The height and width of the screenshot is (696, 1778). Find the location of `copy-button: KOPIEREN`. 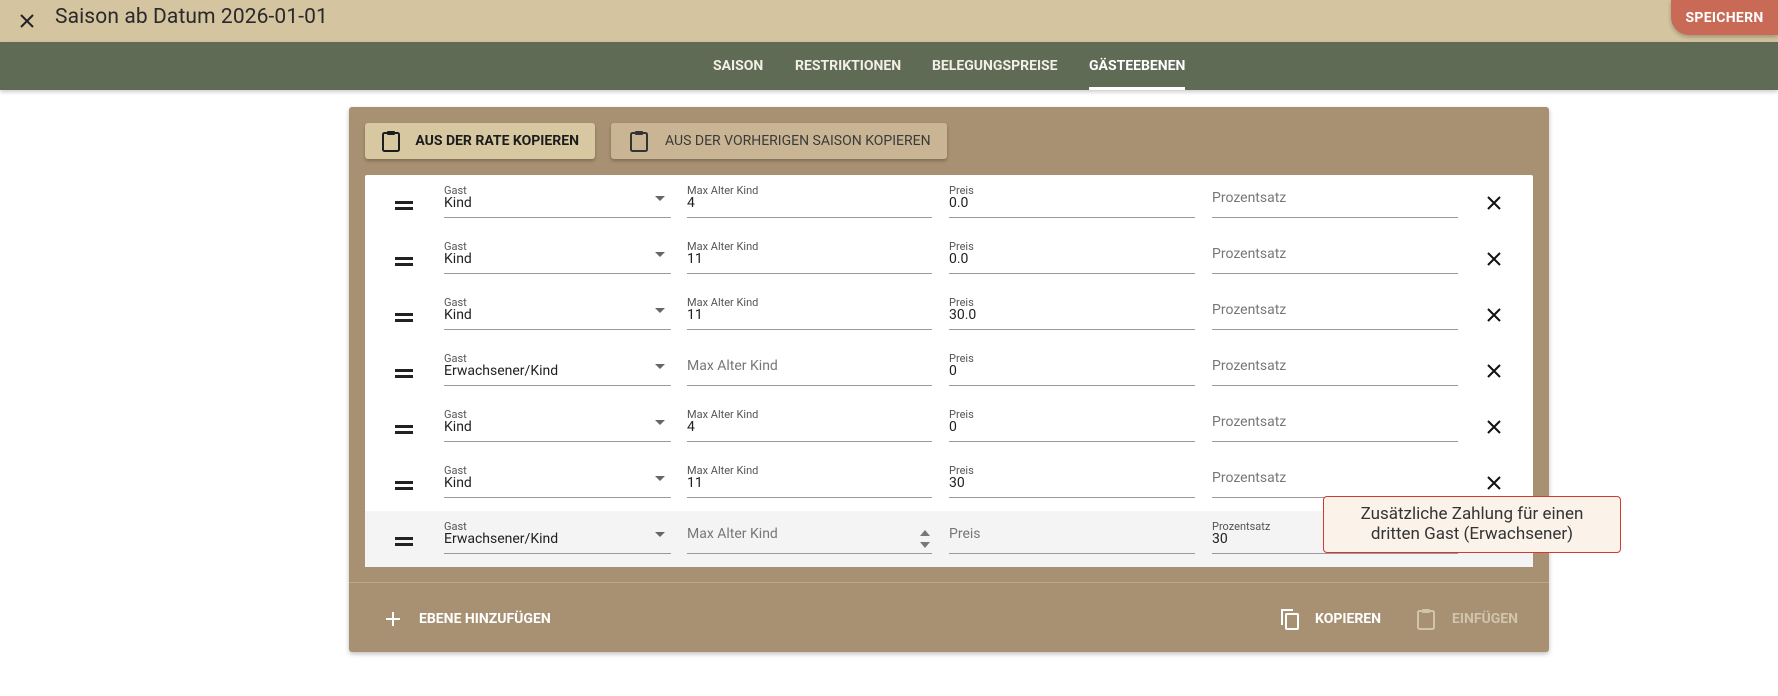

copy-button: KOPIEREN is located at coordinates (1329, 619).